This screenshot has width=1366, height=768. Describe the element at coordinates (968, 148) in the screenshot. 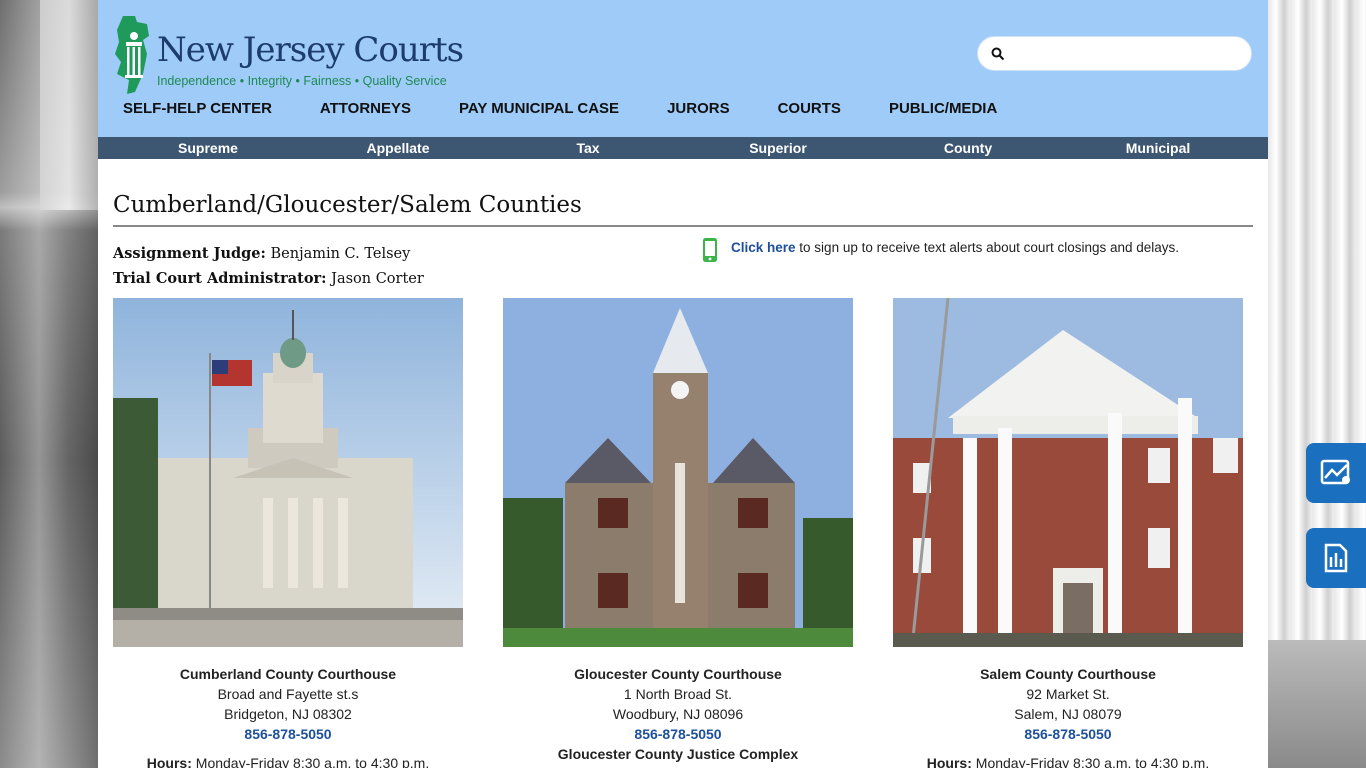

I see `subnav-county: County` at that location.